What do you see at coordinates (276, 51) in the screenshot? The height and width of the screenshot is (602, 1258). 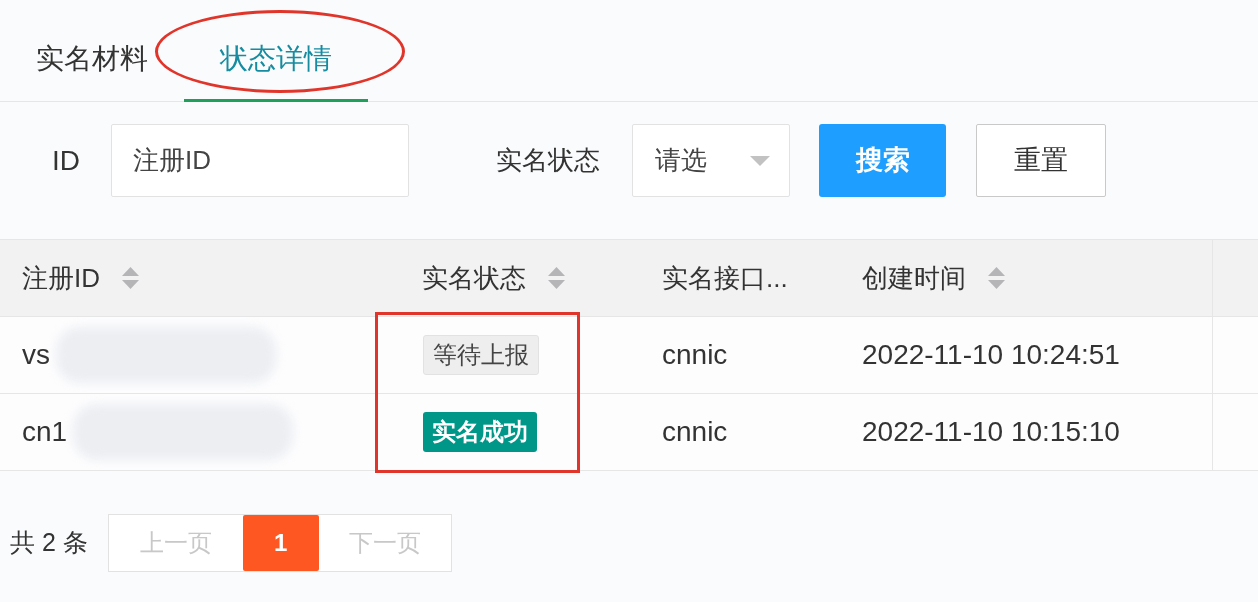 I see `tab: 状态详情` at bounding box center [276, 51].